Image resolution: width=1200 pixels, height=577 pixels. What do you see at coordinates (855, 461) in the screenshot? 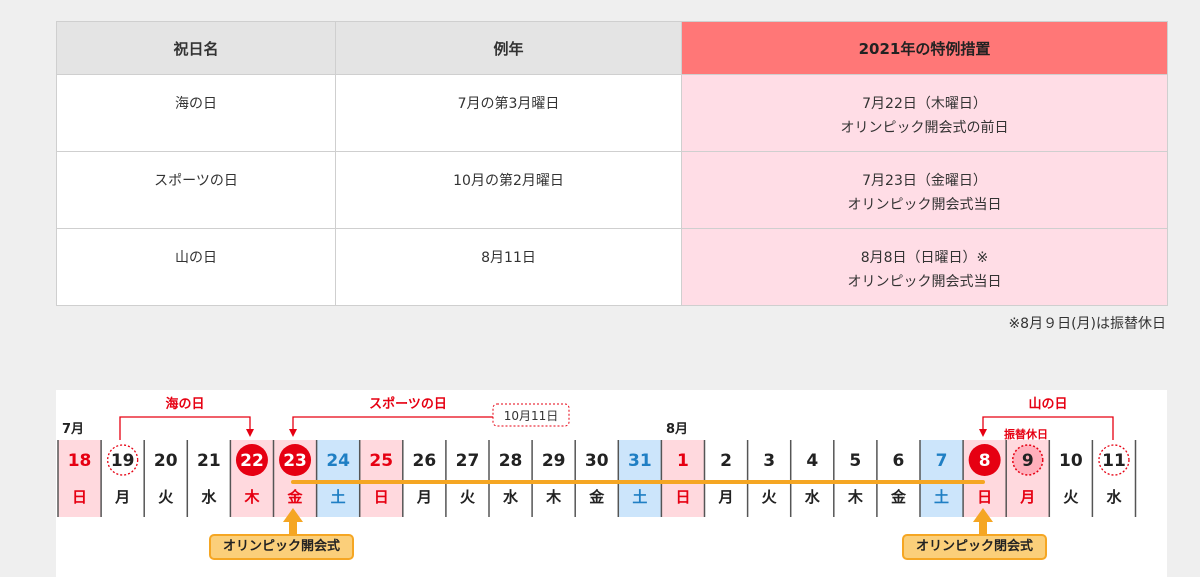
I see `day-number: 5` at bounding box center [855, 461].